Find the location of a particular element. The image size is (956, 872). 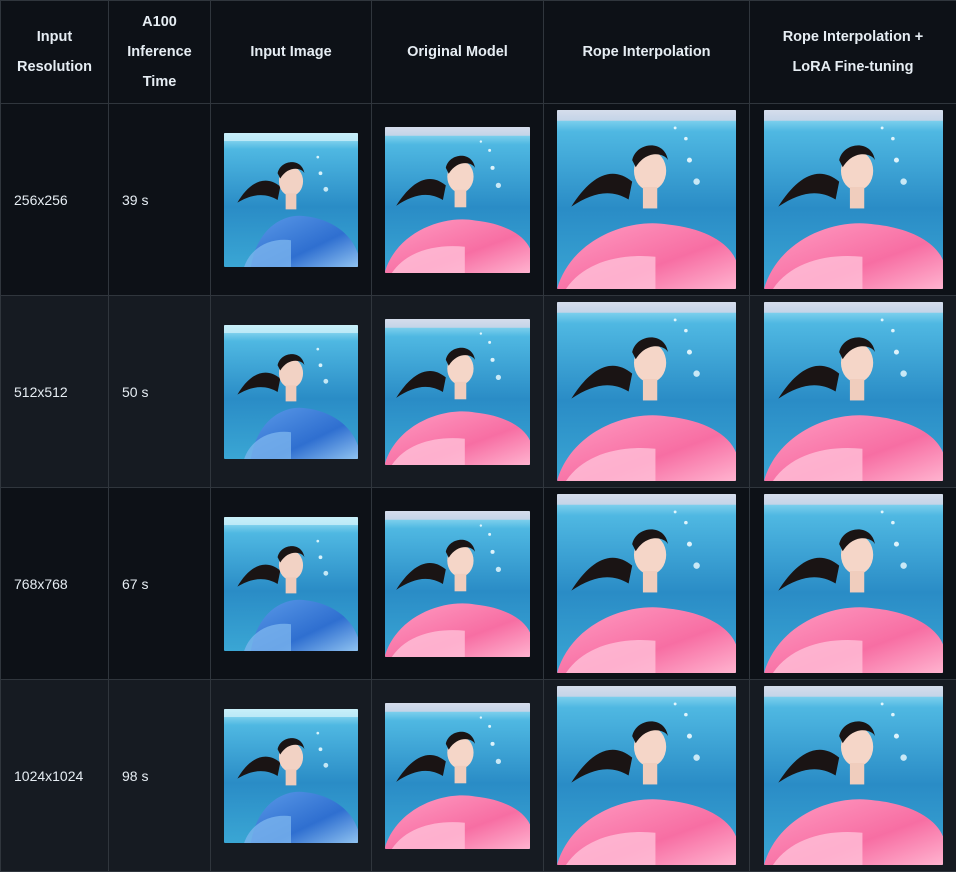

header-text: Rope Interpolation is located at coordinates (646, 52).